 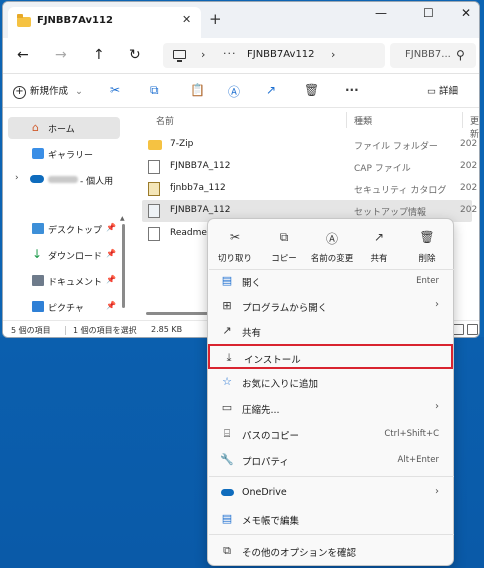 What do you see at coordinates (227, 518) in the screenshot?
I see `notepad-icon: ▤` at bounding box center [227, 518].